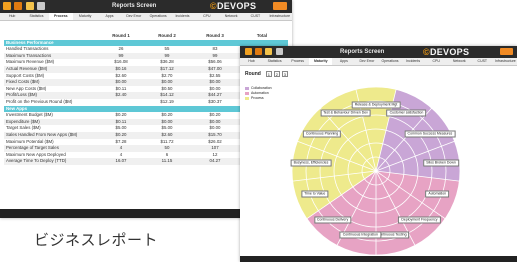 The width and height of the screenshot is (517, 262). What do you see at coordinates (30, 141) in the screenshot?
I see `table-cell: Maximum Potential ($M)` at bounding box center [30, 141].